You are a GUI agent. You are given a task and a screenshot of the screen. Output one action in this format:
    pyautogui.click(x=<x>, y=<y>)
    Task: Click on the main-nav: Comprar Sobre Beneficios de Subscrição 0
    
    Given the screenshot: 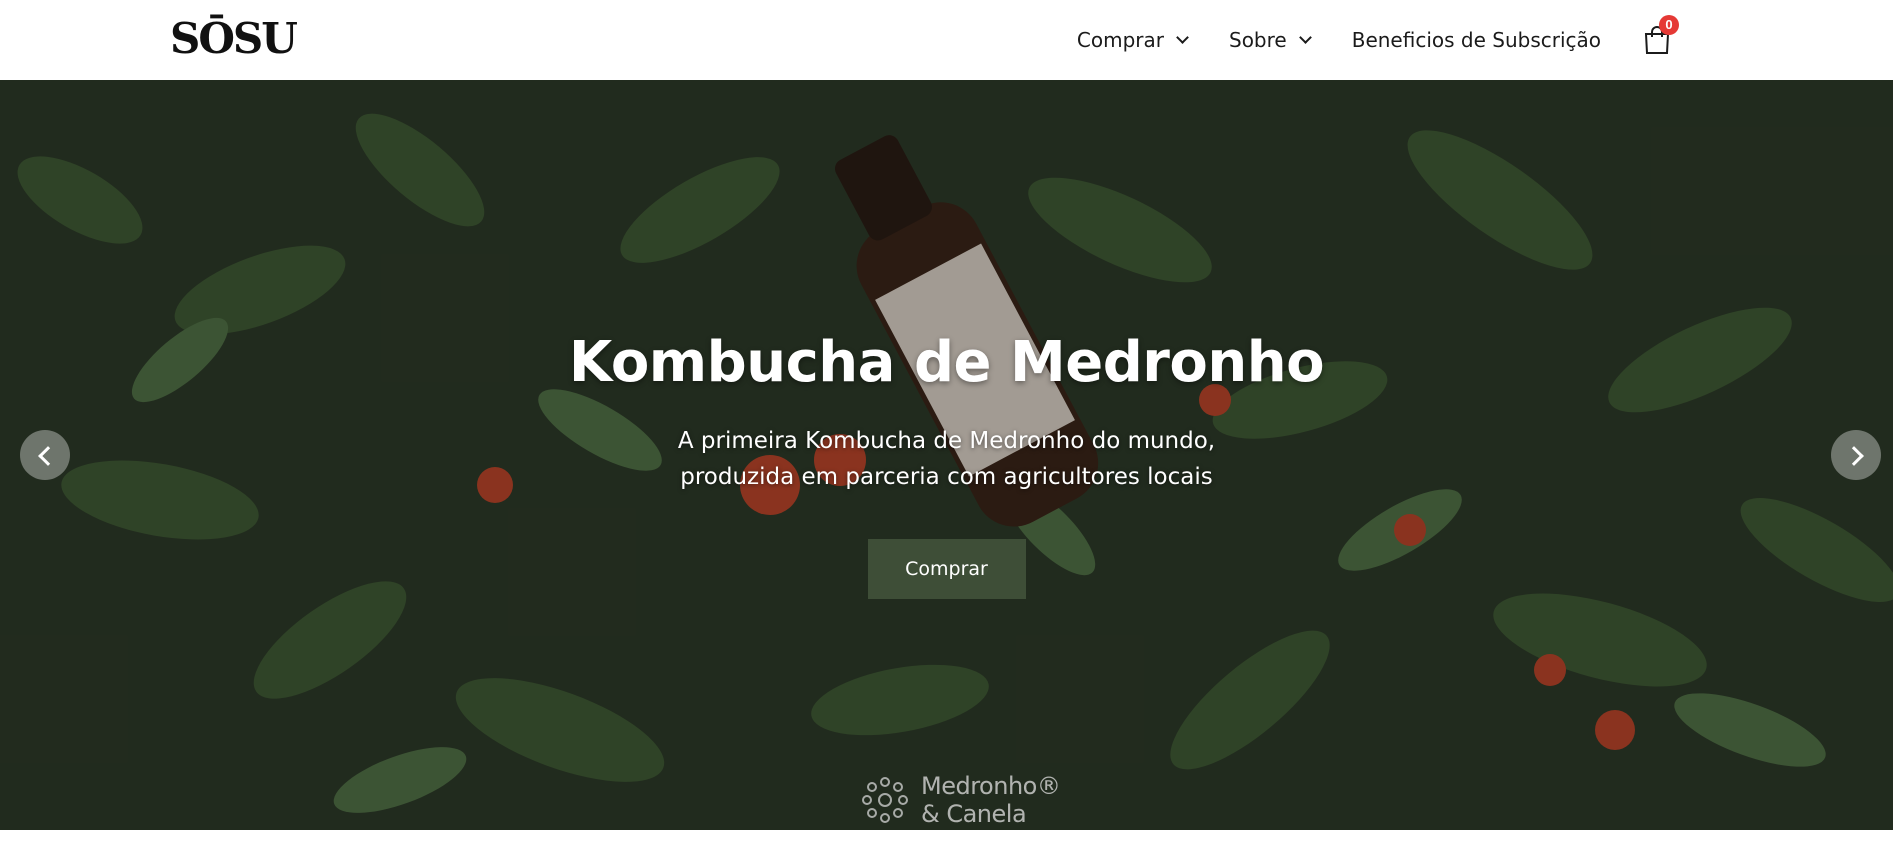 What is the action you would take?
    pyautogui.click(x=1357, y=40)
    